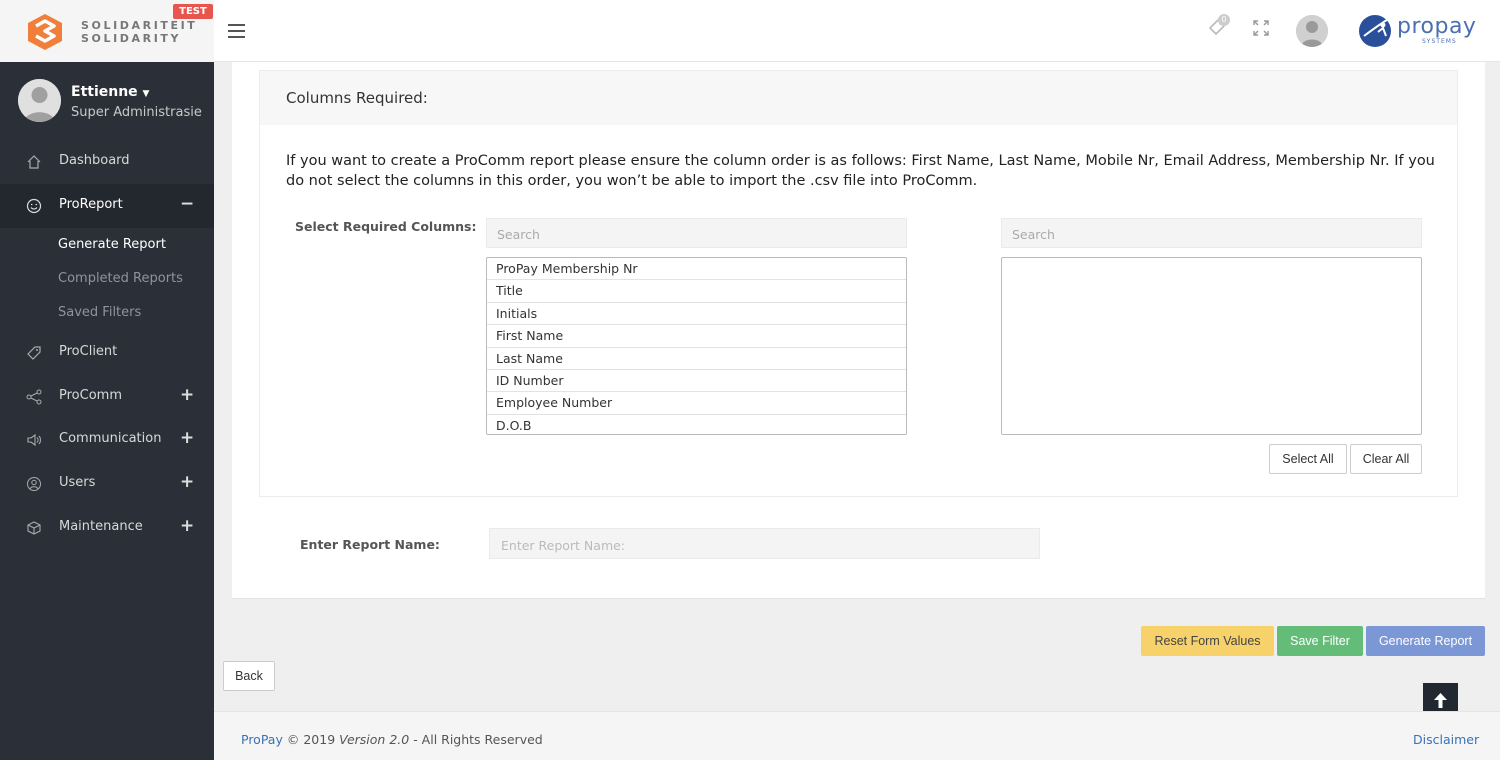 The width and height of the screenshot is (1500, 760). Describe the element at coordinates (696, 314) in the screenshot. I see `list-item: Initials` at that location.